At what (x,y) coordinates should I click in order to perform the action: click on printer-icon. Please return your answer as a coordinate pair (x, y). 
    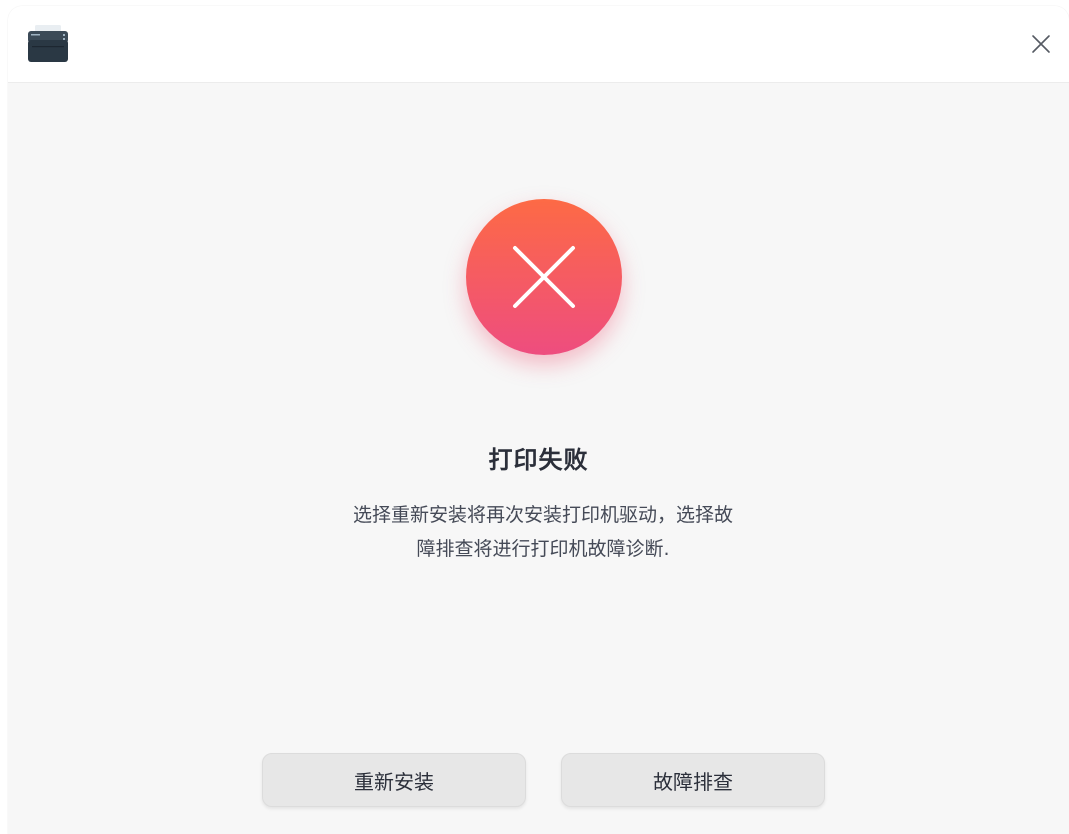
    Looking at the image, I should click on (48, 44).